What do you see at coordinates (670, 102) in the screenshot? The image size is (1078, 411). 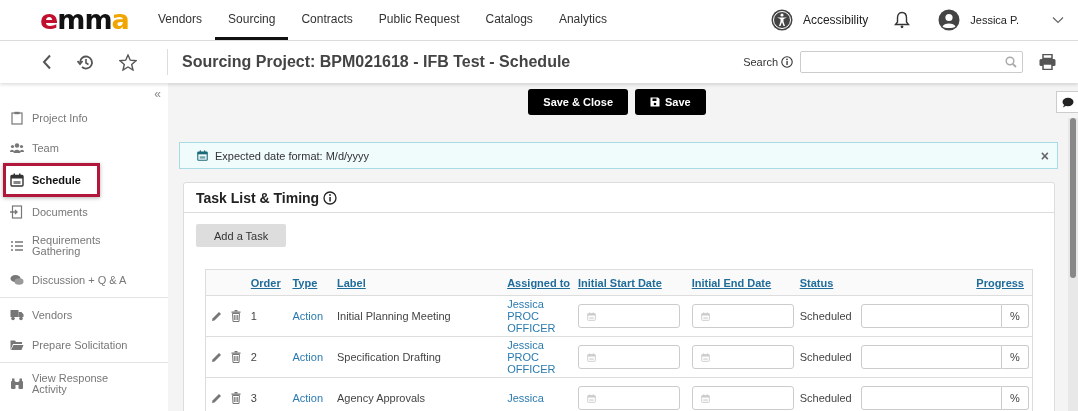 I see `save-button: Save` at bounding box center [670, 102].